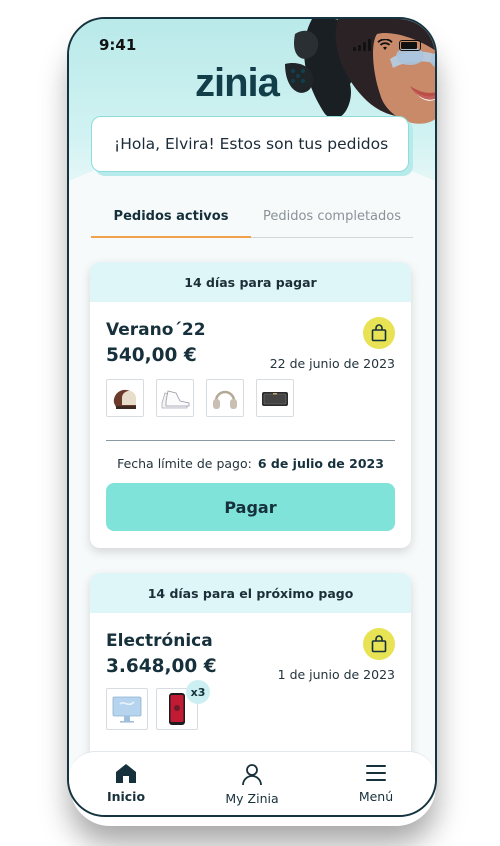 The width and height of the screenshot is (500, 846). I want to click on tab-completed-orders: Pedidos completados, so click(332, 222).